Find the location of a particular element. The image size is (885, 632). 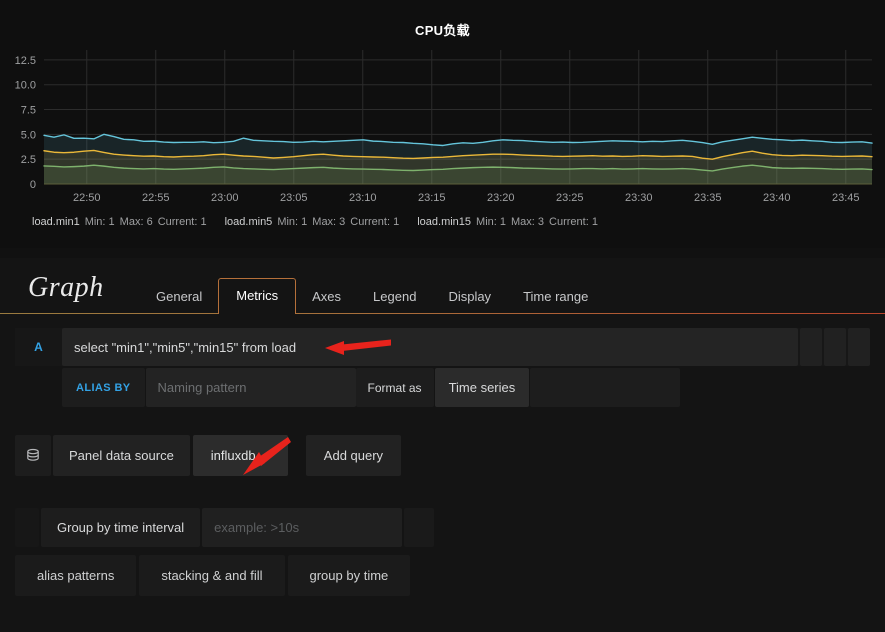

query-options-row: ALIAS BY Format as Time series is located at coordinates (442, 387).